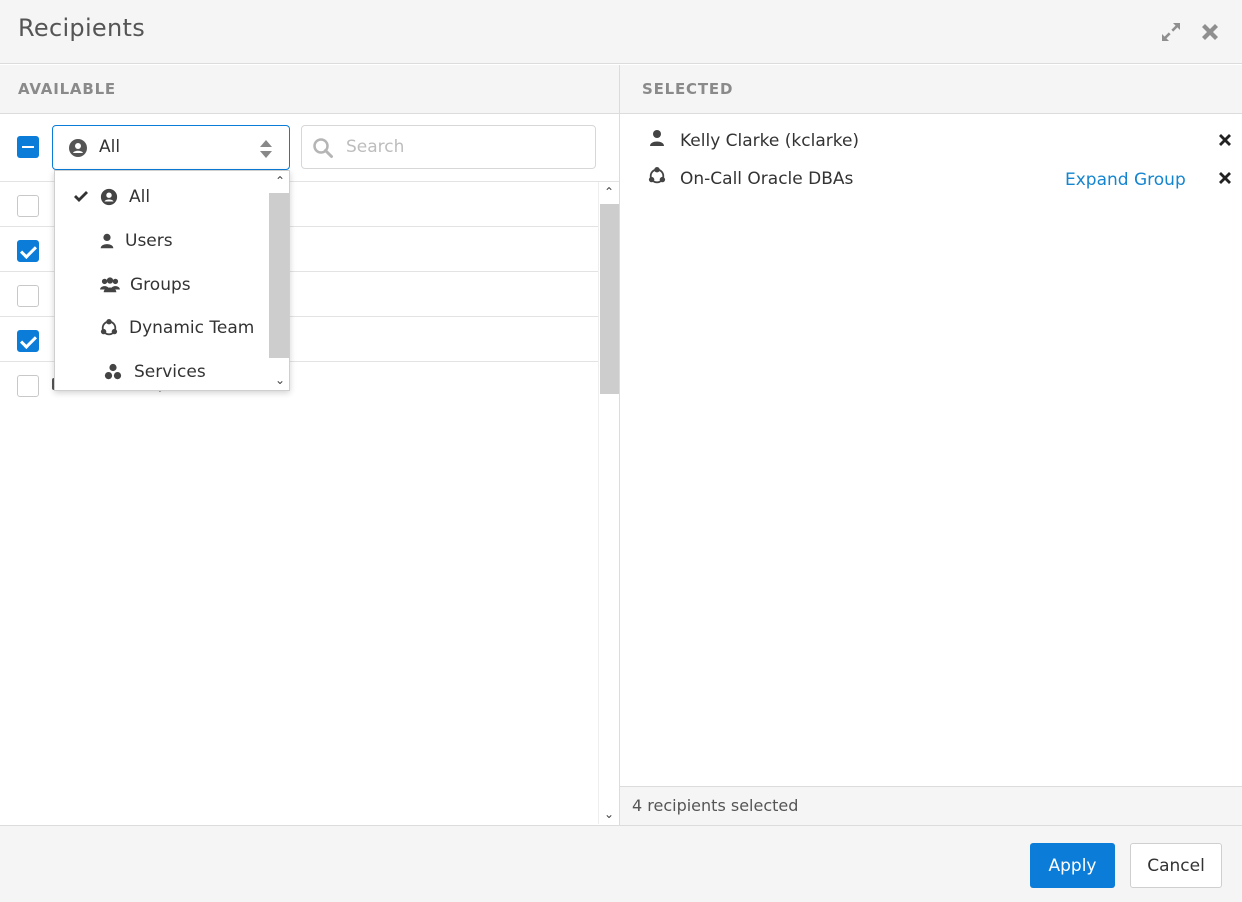 The image size is (1242, 902). Describe the element at coordinates (171, 147) in the screenshot. I see `recipient-type-select: All` at that location.